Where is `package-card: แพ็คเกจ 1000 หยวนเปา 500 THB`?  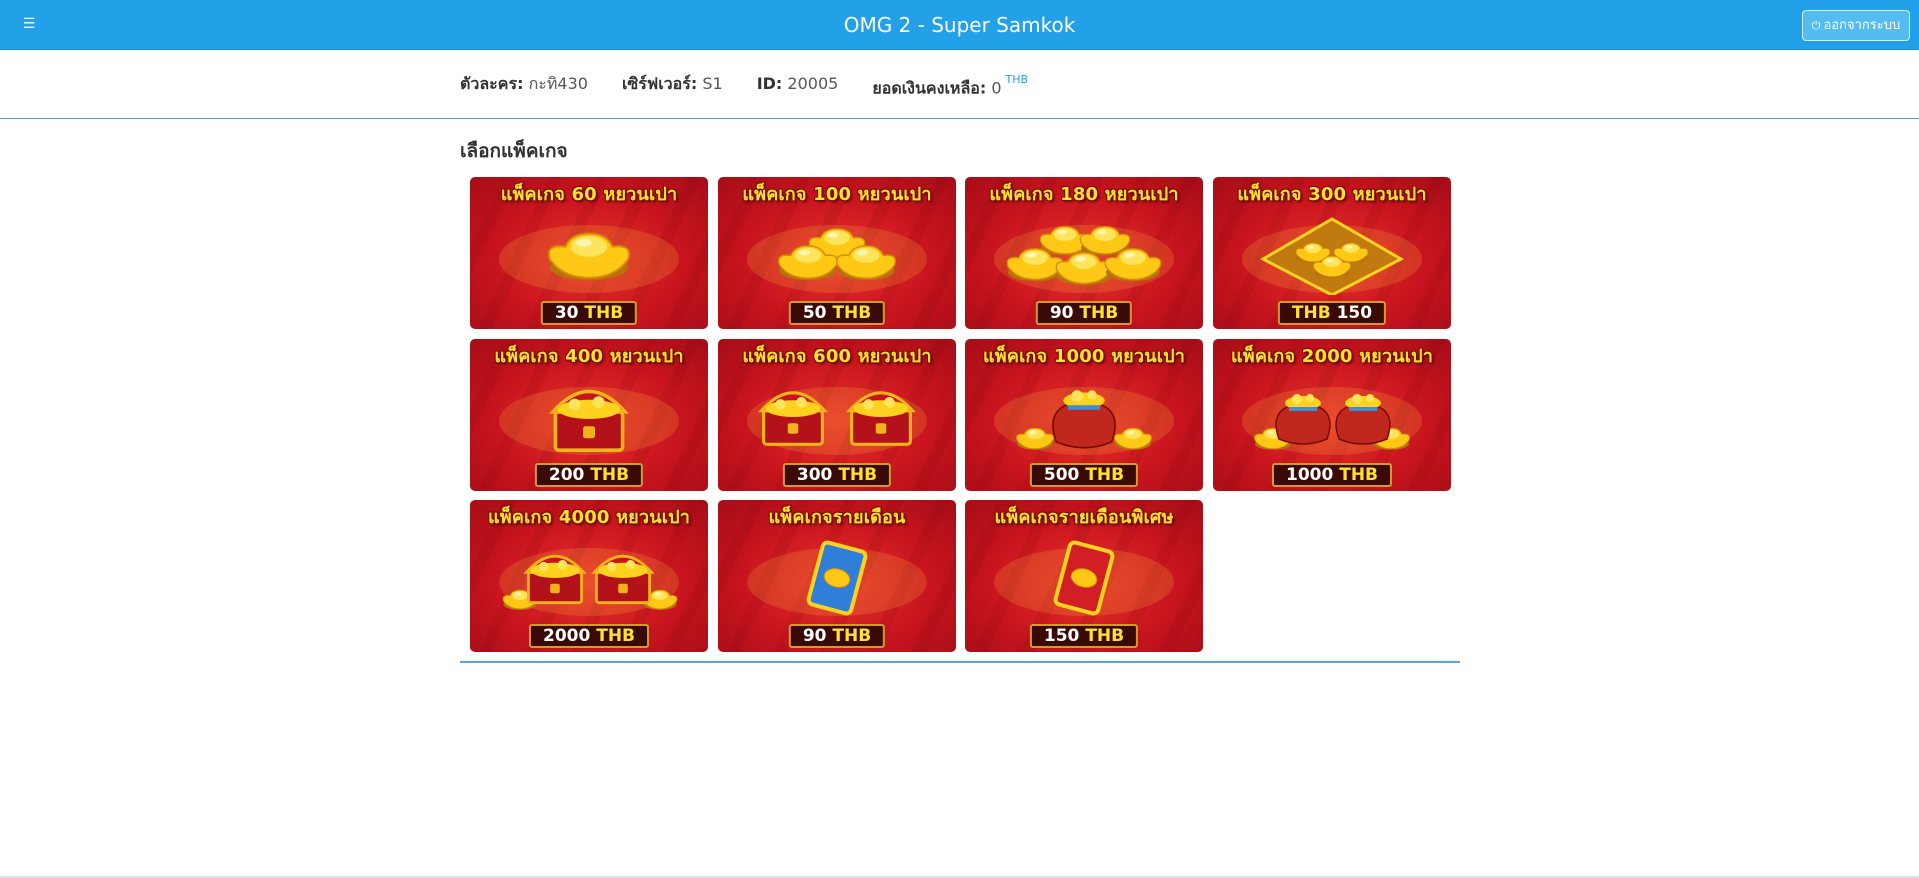 package-card: แพ็คเกจ 1000 หยวนเปา 500 THB is located at coordinates (1084, 415).